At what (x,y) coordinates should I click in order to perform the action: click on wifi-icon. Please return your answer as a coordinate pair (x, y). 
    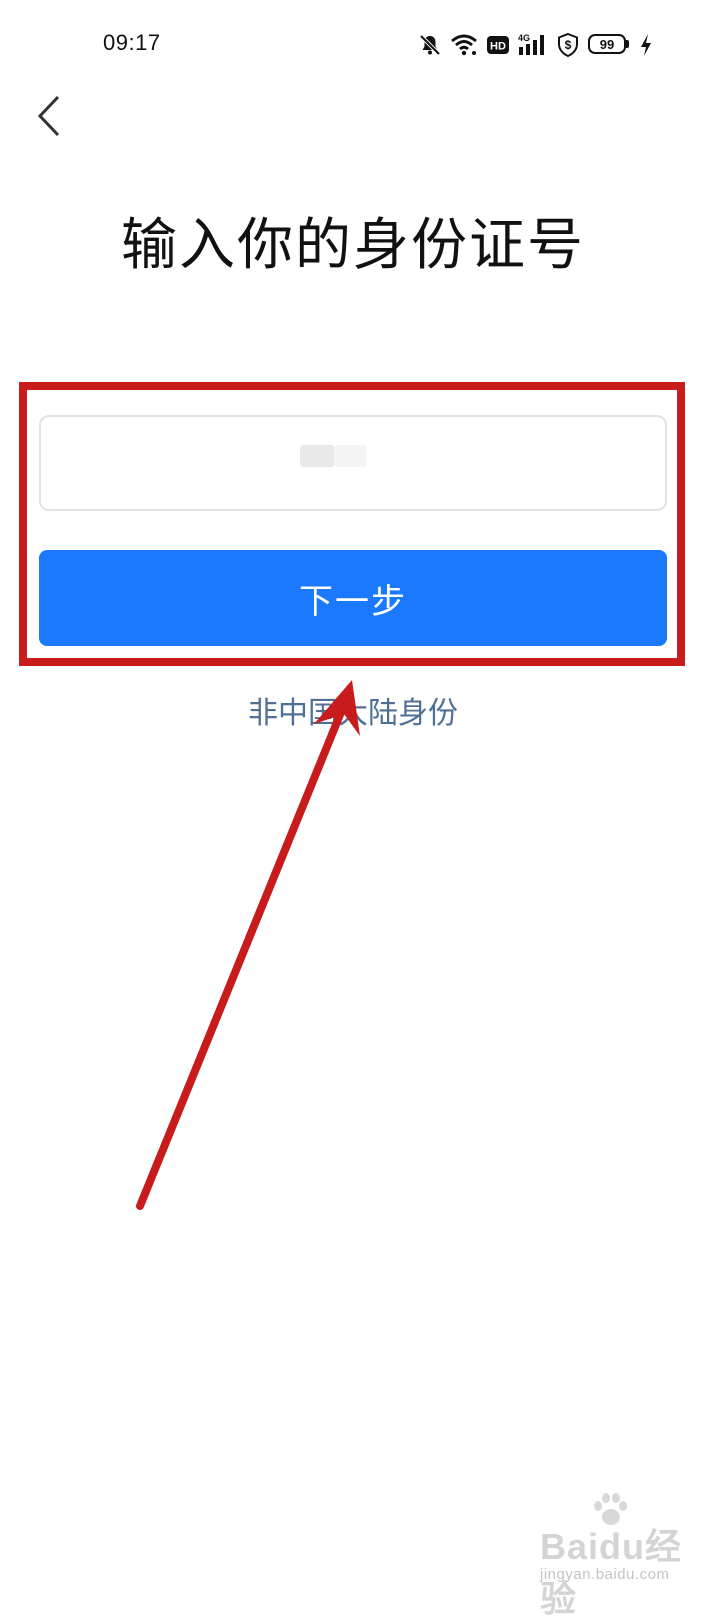
    Looking at the image, I should click on (464, 45).